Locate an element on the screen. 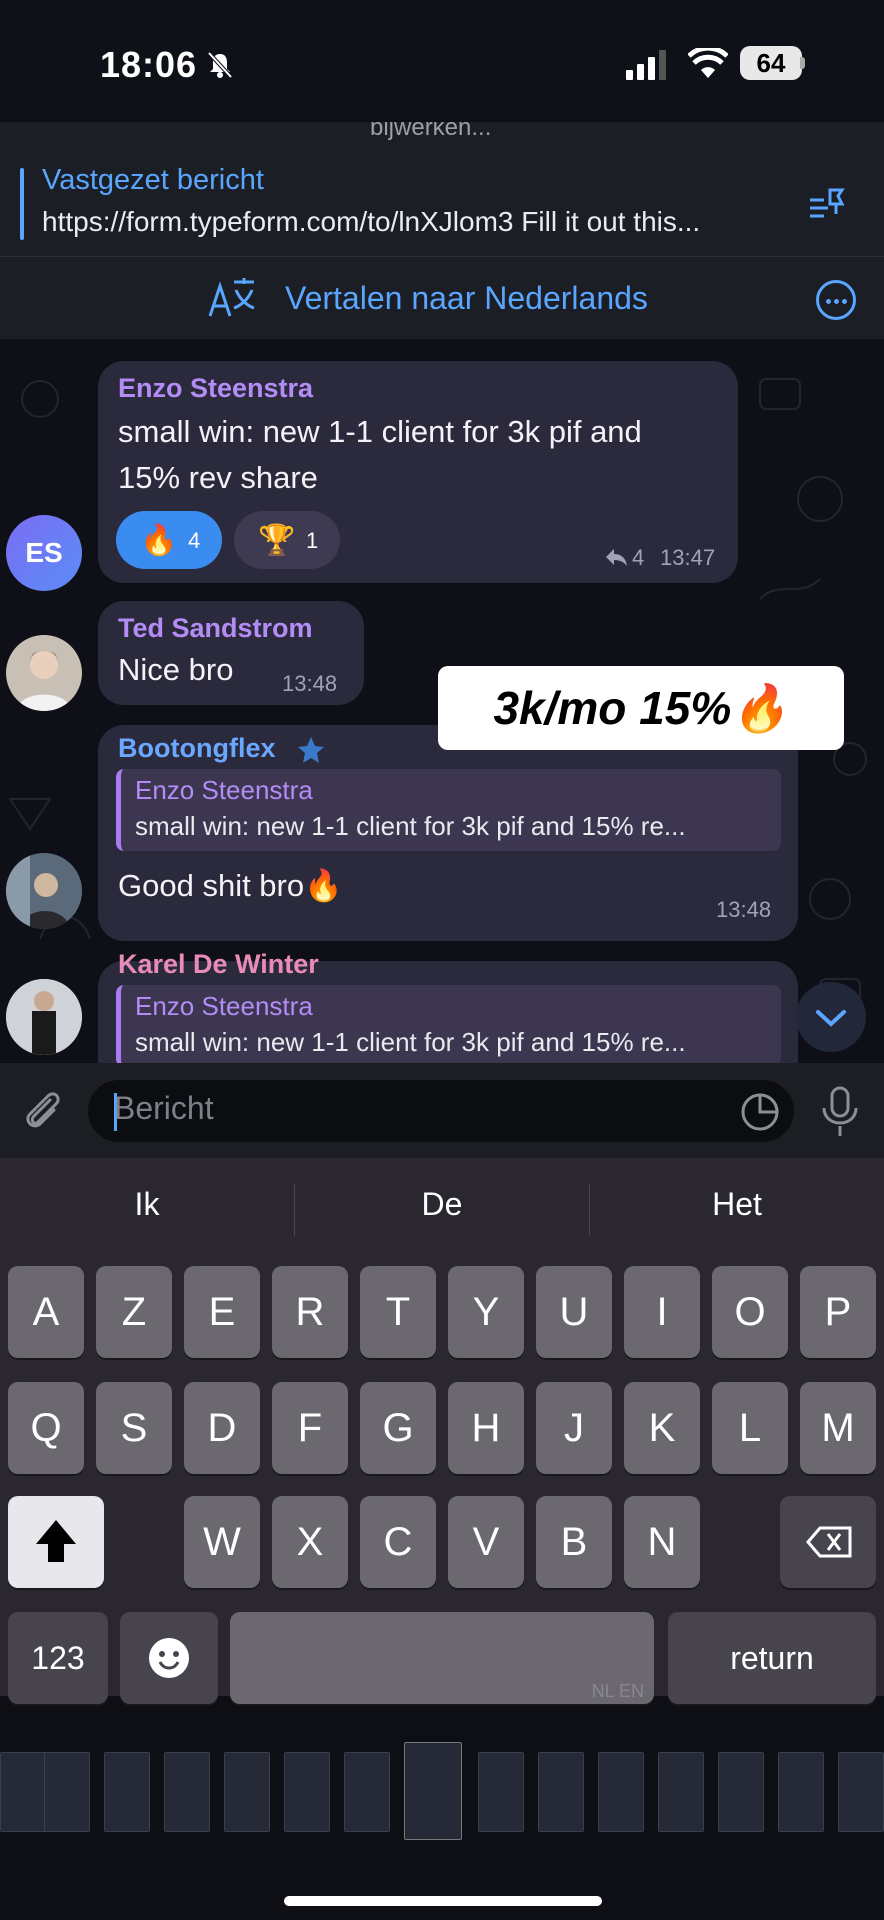  home-indicator is located at coordinates (443, 1901).